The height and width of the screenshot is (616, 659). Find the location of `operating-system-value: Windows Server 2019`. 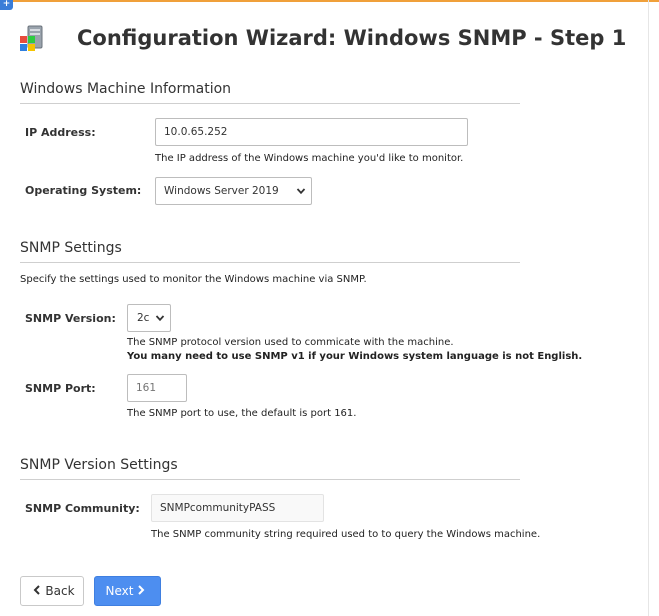

operating-system-value: Windows Server 2019 is located at coordinates (221, 191).